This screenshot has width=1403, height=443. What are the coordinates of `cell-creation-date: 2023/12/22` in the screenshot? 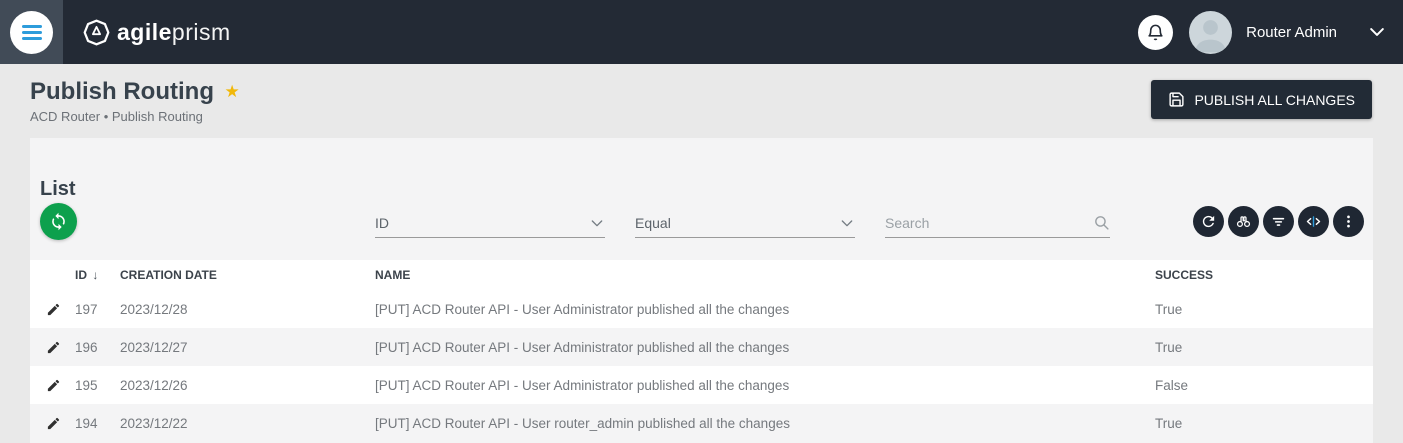 It's located at (154, 423).